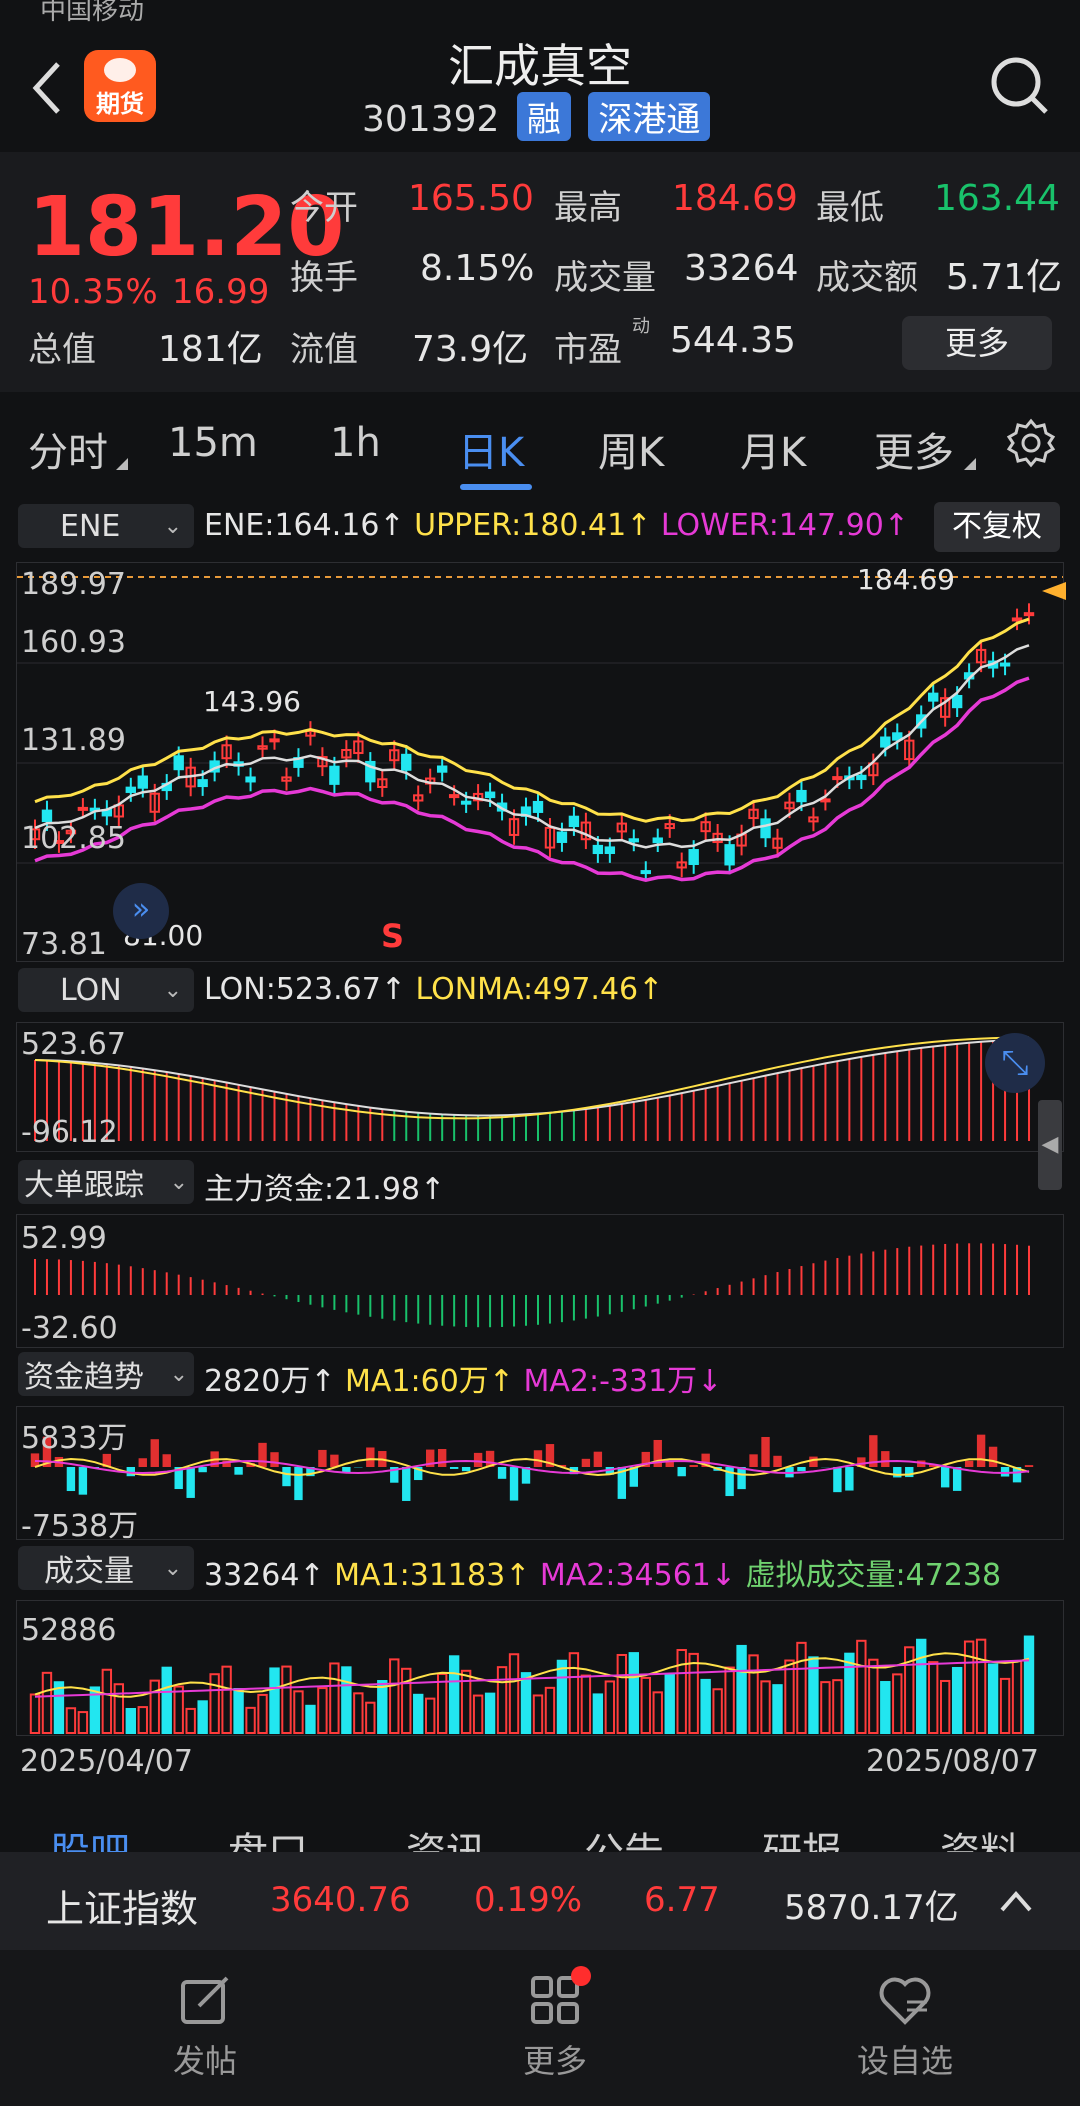 Image resolution: width=1080 pixels, height=2106 pixels. Describe the element at coordinates (210, 349) in the screenshot. I see `total-value: 181亿` at that location.